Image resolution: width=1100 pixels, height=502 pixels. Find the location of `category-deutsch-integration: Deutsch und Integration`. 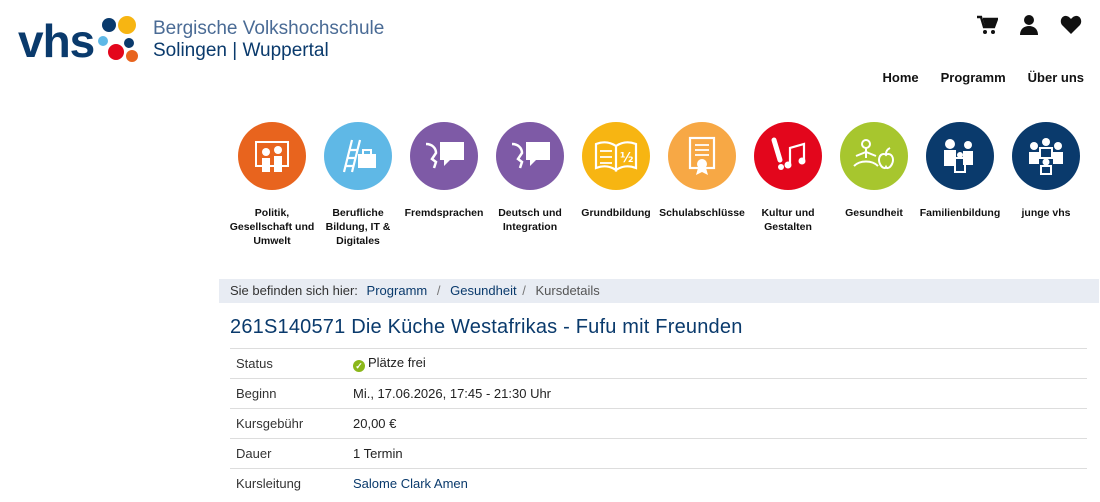

category-deutsch-integration: Deutsch und Integration is located at coordinates (530, 185).